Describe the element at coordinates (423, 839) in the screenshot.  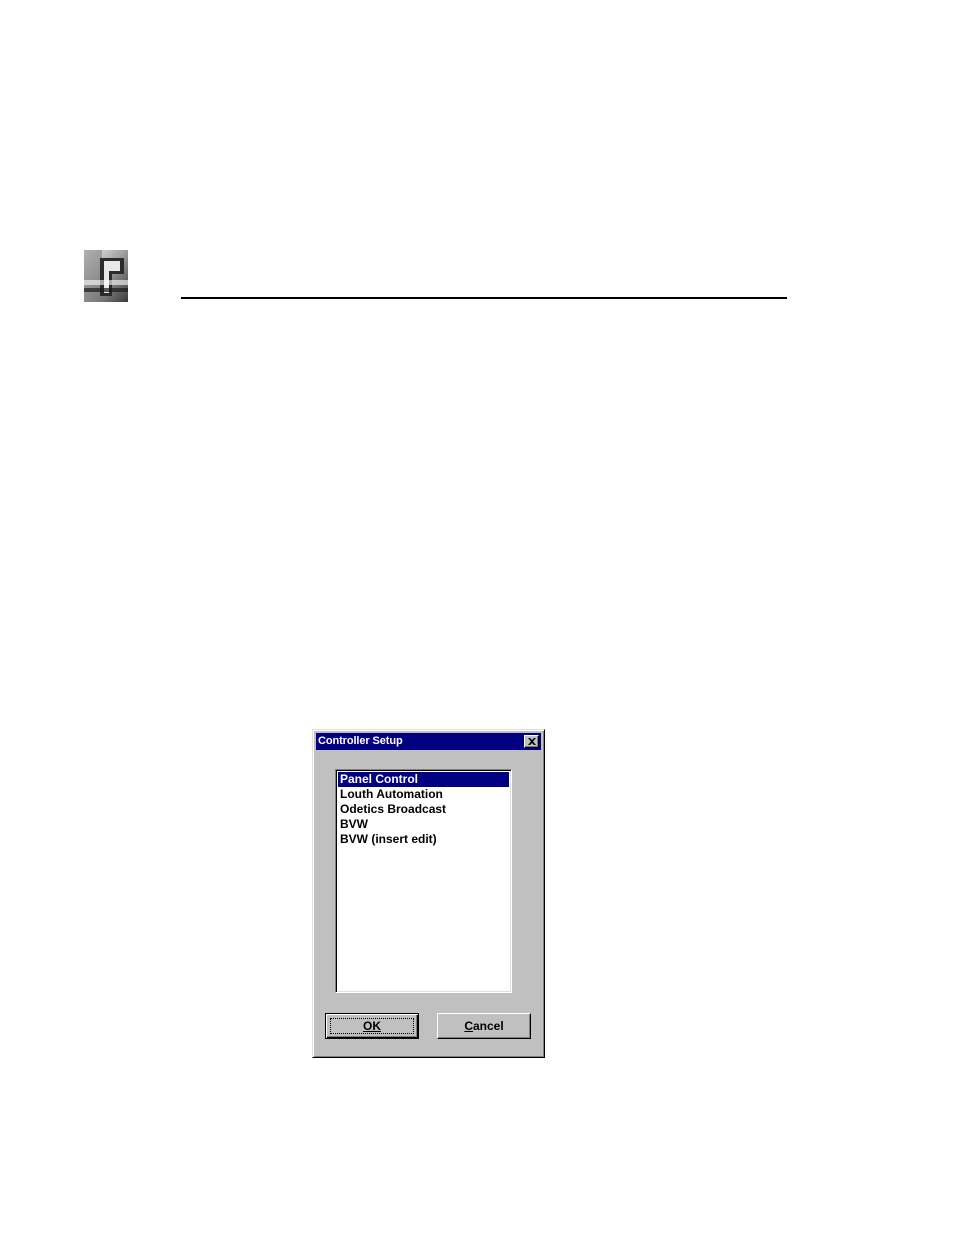
I see `list-item-bvw-insert-edit: BVW (insert edit)` at that location.